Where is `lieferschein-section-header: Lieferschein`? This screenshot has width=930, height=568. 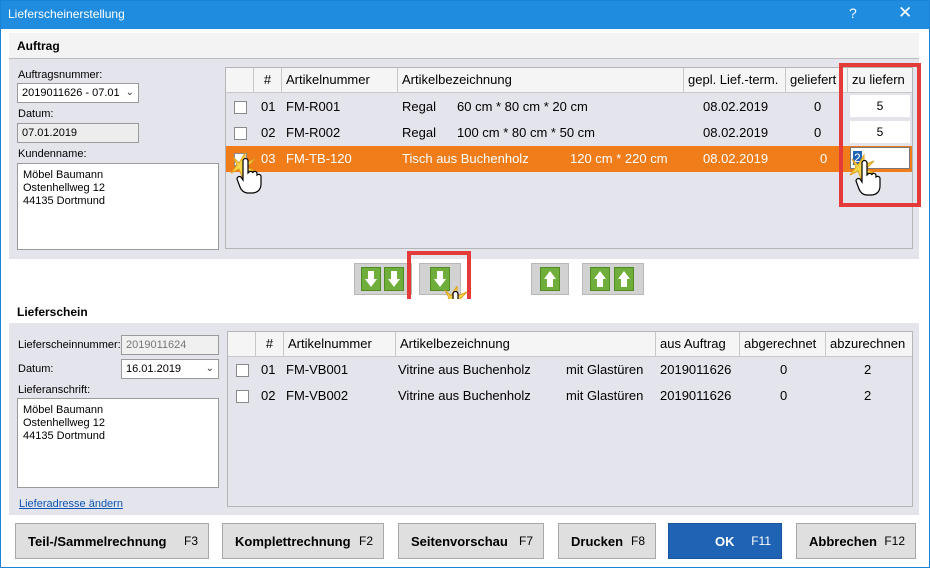
lieferschein-section-header: Lieferschein is located at coordinates (464, 312).